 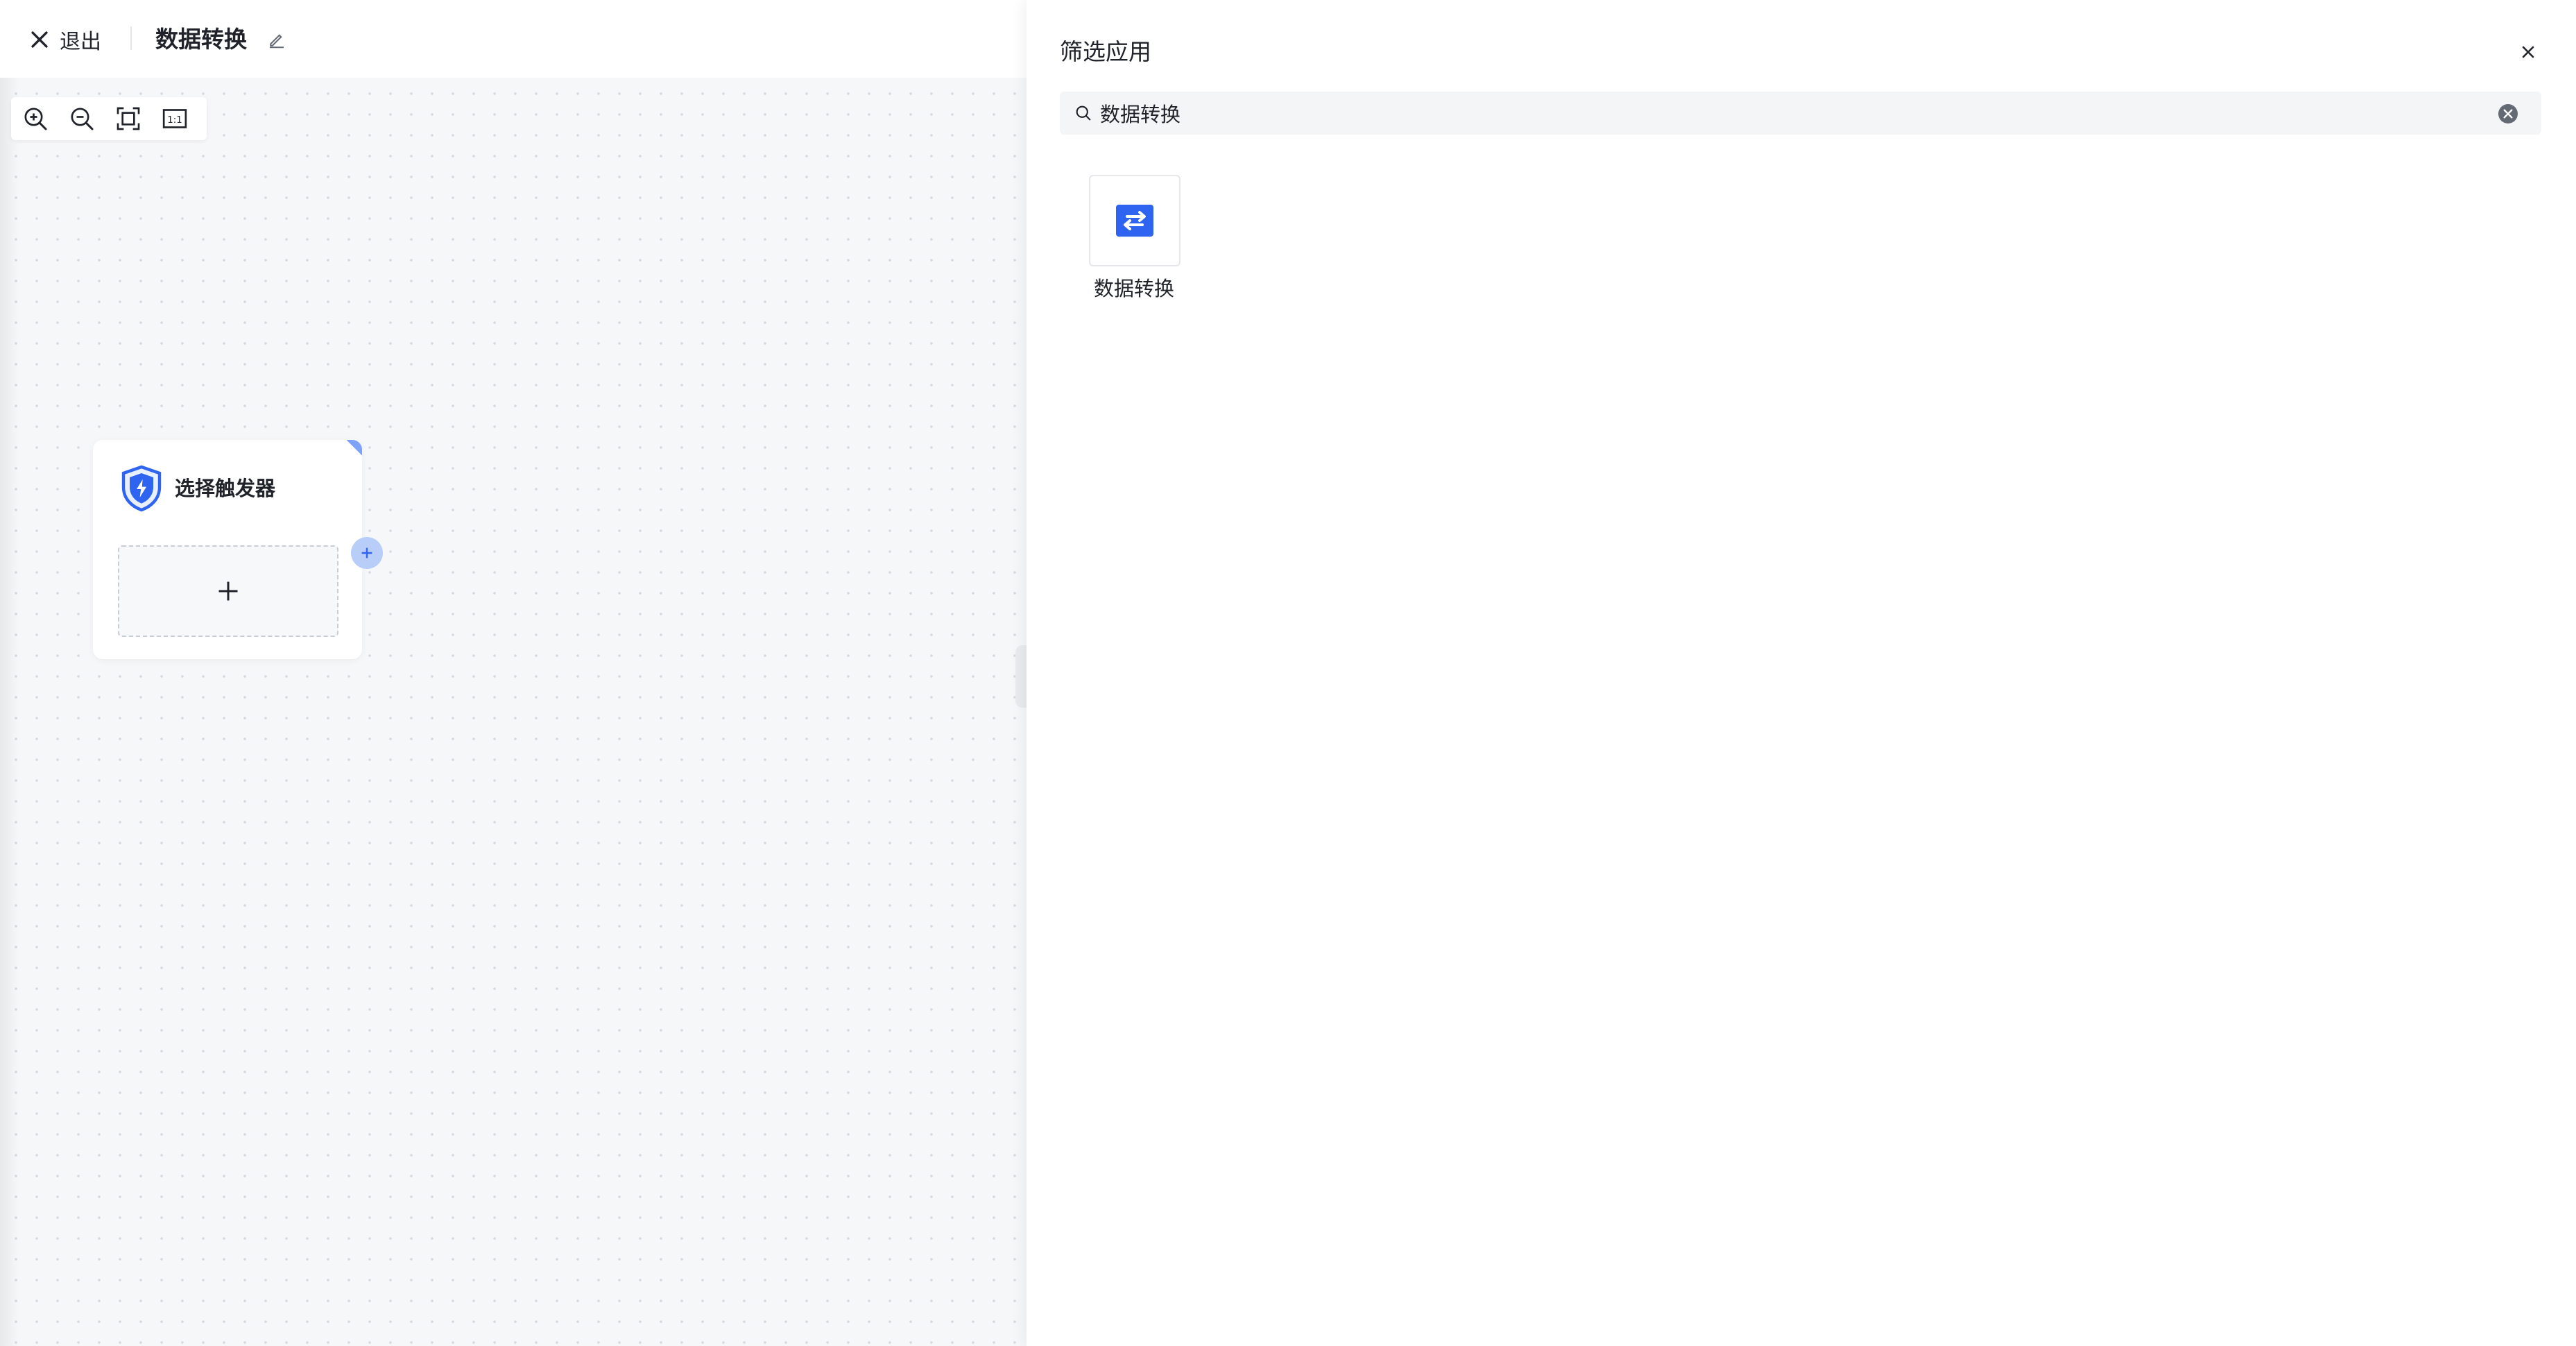 I want to click on actual-size-icon: 1:1, so click(x=174, y=118).